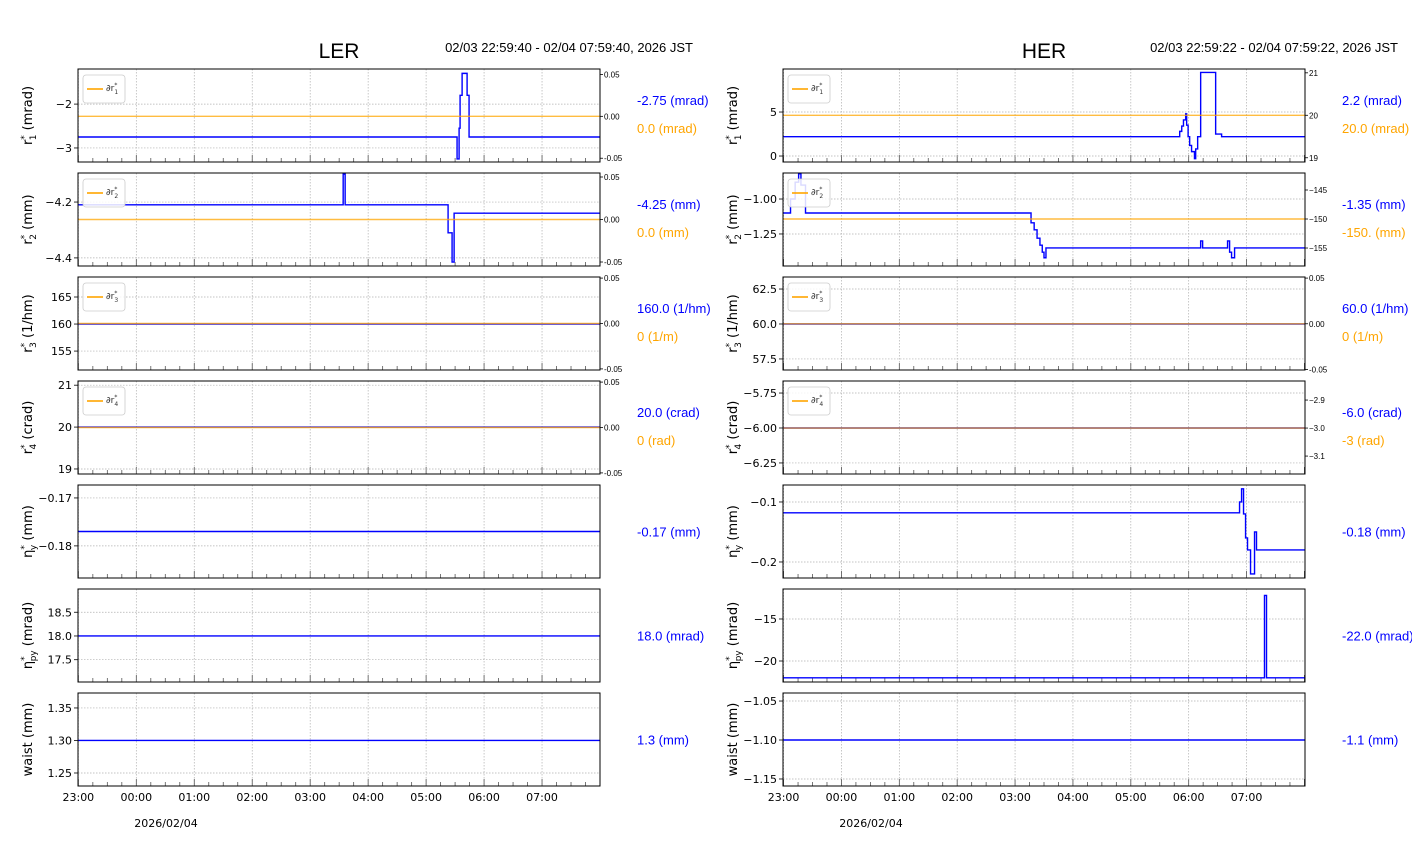 The width and height of the screenshot is (1412, 864). I want to click on right-y-tick-label: −150, so click(1318, 219).